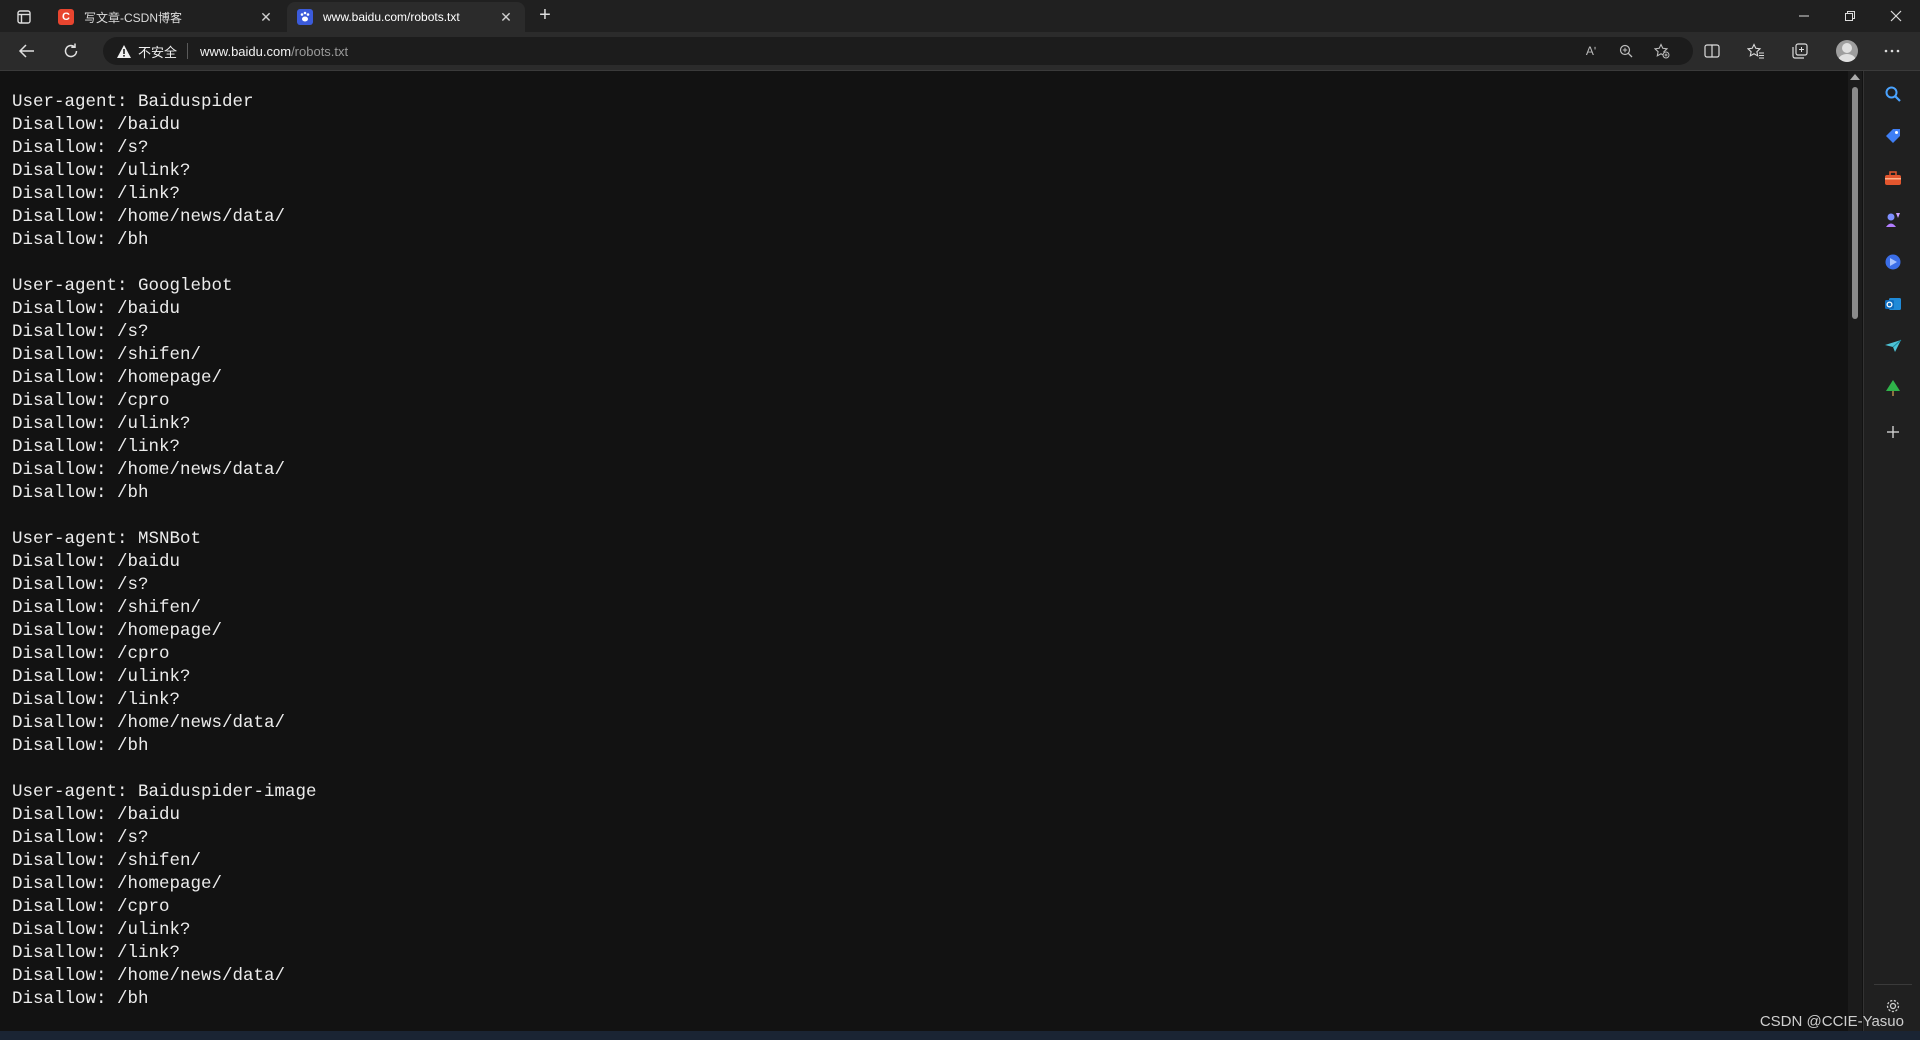 The width and height of the screenshot is (1920, 1040). What do you see at coordinates (1831, 1021) in the screenshot?
I see `watermark: CSDN @CCIE-Yasuo` at bounding box center [1831, 1021].